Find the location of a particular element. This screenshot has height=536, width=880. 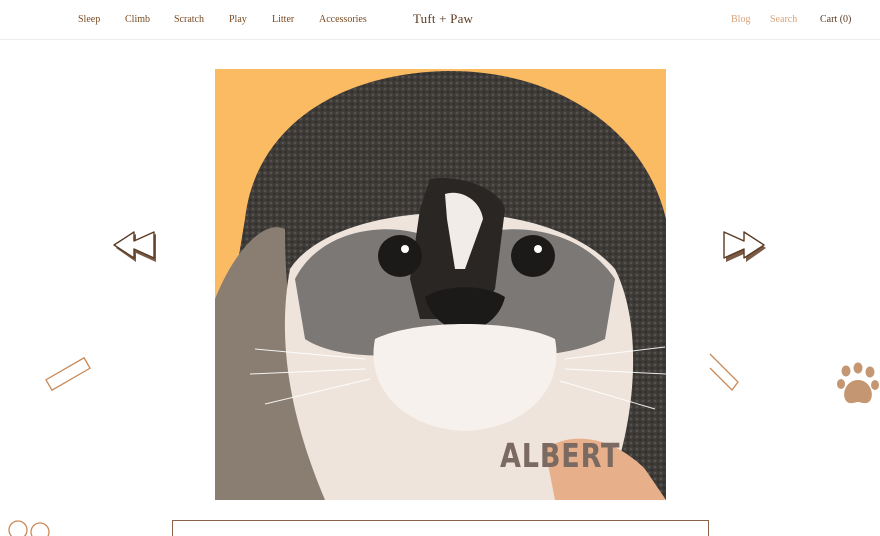

fast-forward-icon is located at coordinates (744, 246).